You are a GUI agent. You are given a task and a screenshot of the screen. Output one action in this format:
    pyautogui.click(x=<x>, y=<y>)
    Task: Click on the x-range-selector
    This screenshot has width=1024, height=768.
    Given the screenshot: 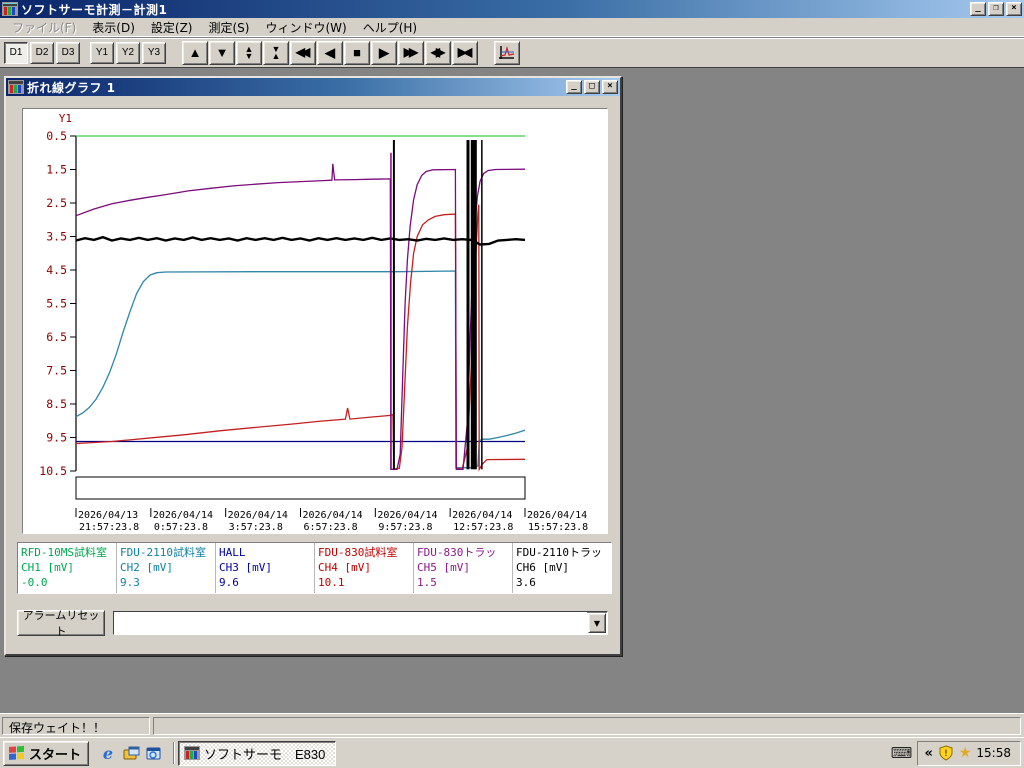 What is the action you would take?
    pyautogui.click(x=300, y=488)
    